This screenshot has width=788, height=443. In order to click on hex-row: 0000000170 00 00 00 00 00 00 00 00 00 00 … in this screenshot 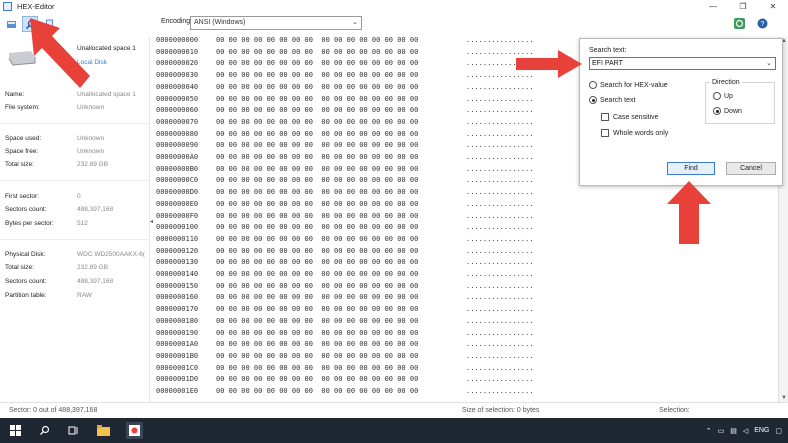, I will do `click(344, 310)`.